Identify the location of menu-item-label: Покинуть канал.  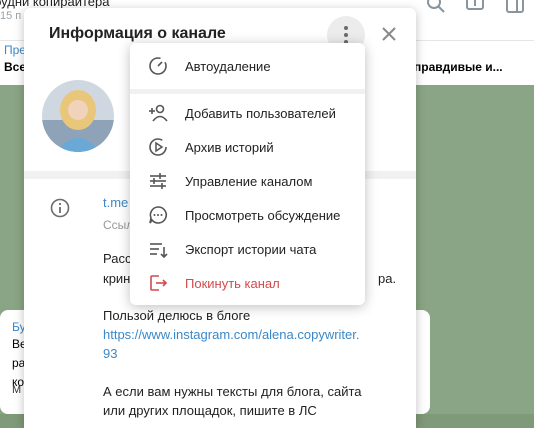
(232, 283).